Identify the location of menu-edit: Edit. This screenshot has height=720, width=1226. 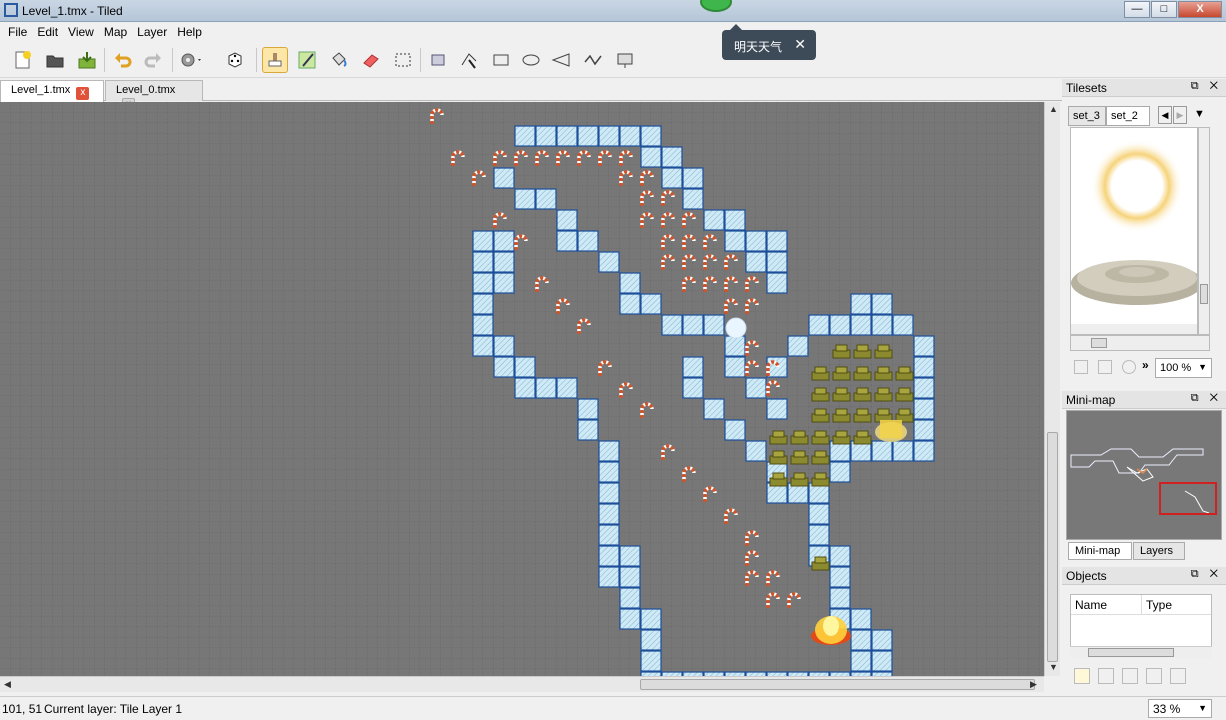
(48, 32).